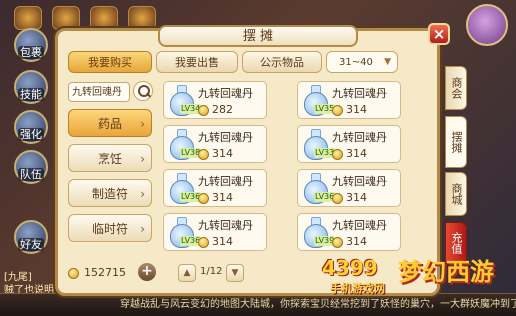 The height and width of the screenshot is (316, 516). What do you see at coordinates (197, 62) in the screenshot?
I see `tab-sell: 我要出售` at bounding box center [197, 62].